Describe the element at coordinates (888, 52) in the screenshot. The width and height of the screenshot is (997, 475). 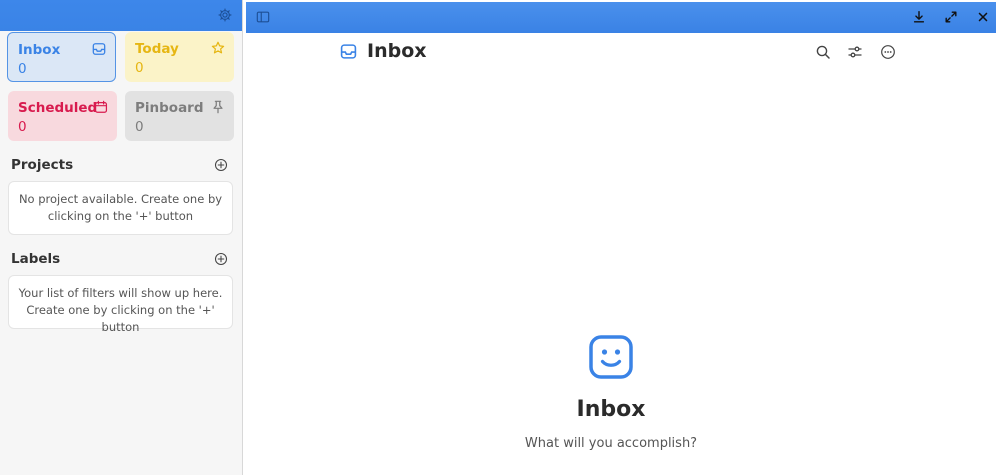
I see `more-options-icon` at that location.